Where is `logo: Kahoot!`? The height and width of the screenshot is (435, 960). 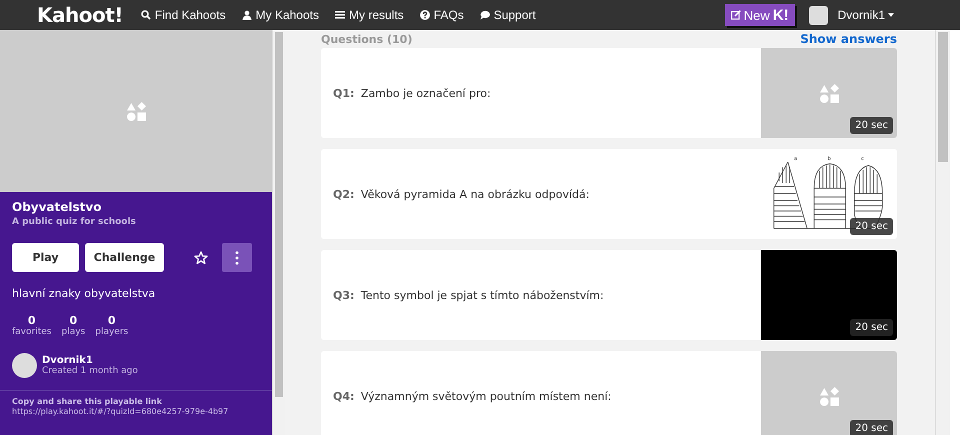 logo: Kahoot! is located at coordinates (80, 15).